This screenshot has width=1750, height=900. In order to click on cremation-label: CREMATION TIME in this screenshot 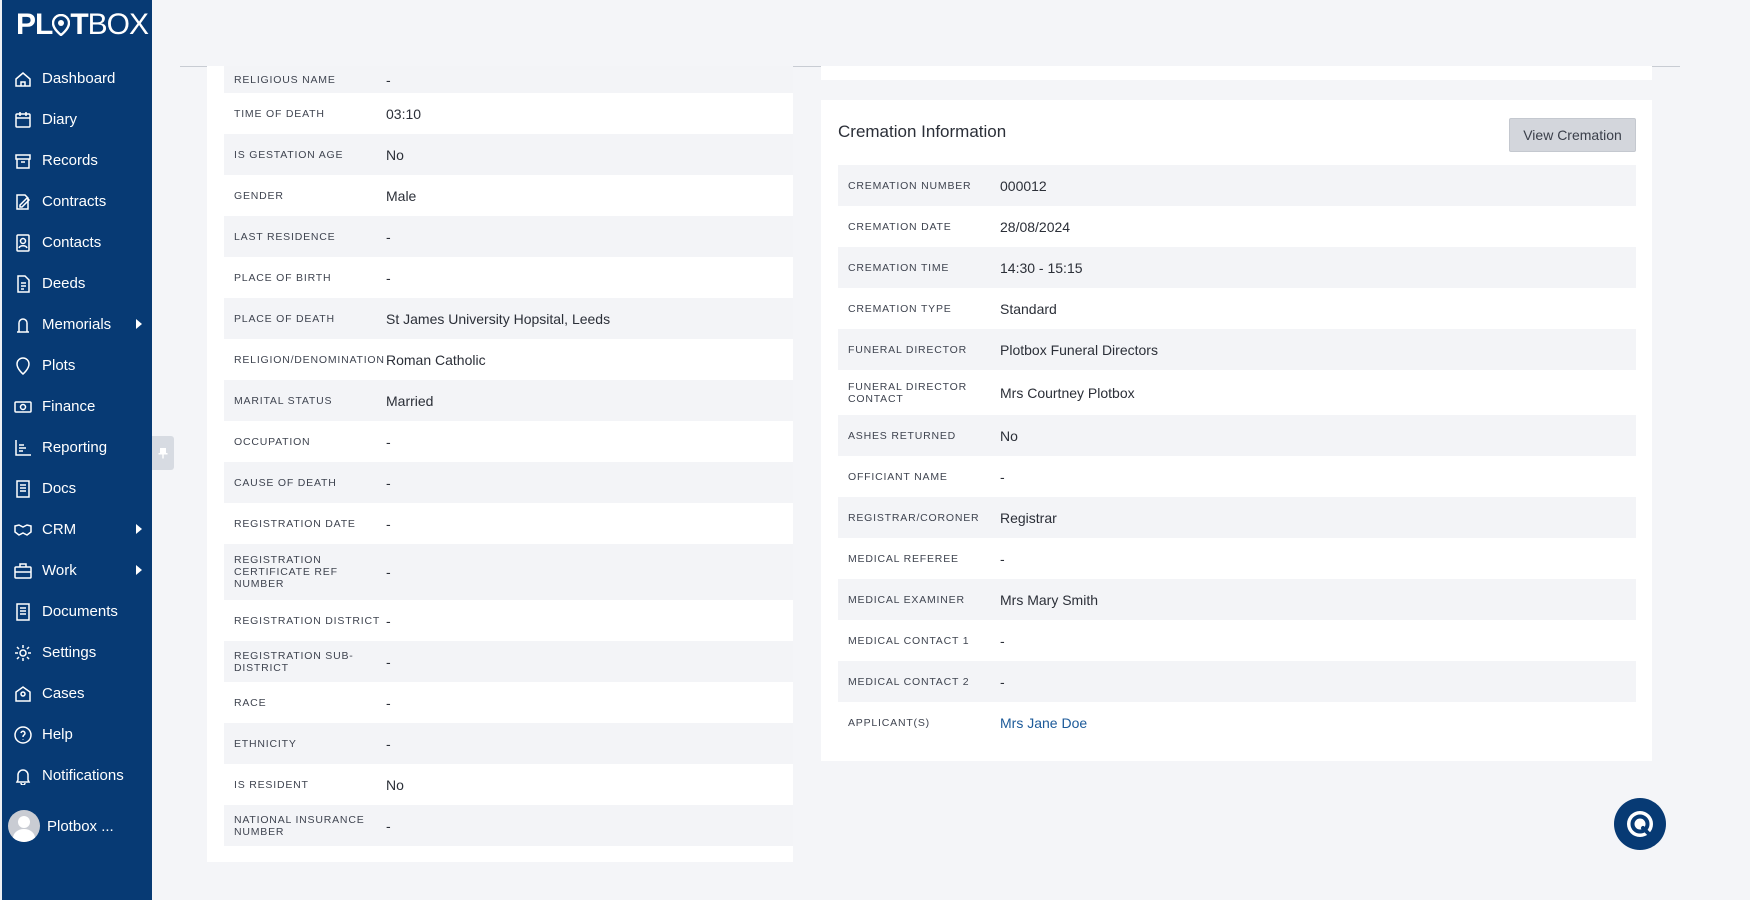, I will do `click(899, 267)`.